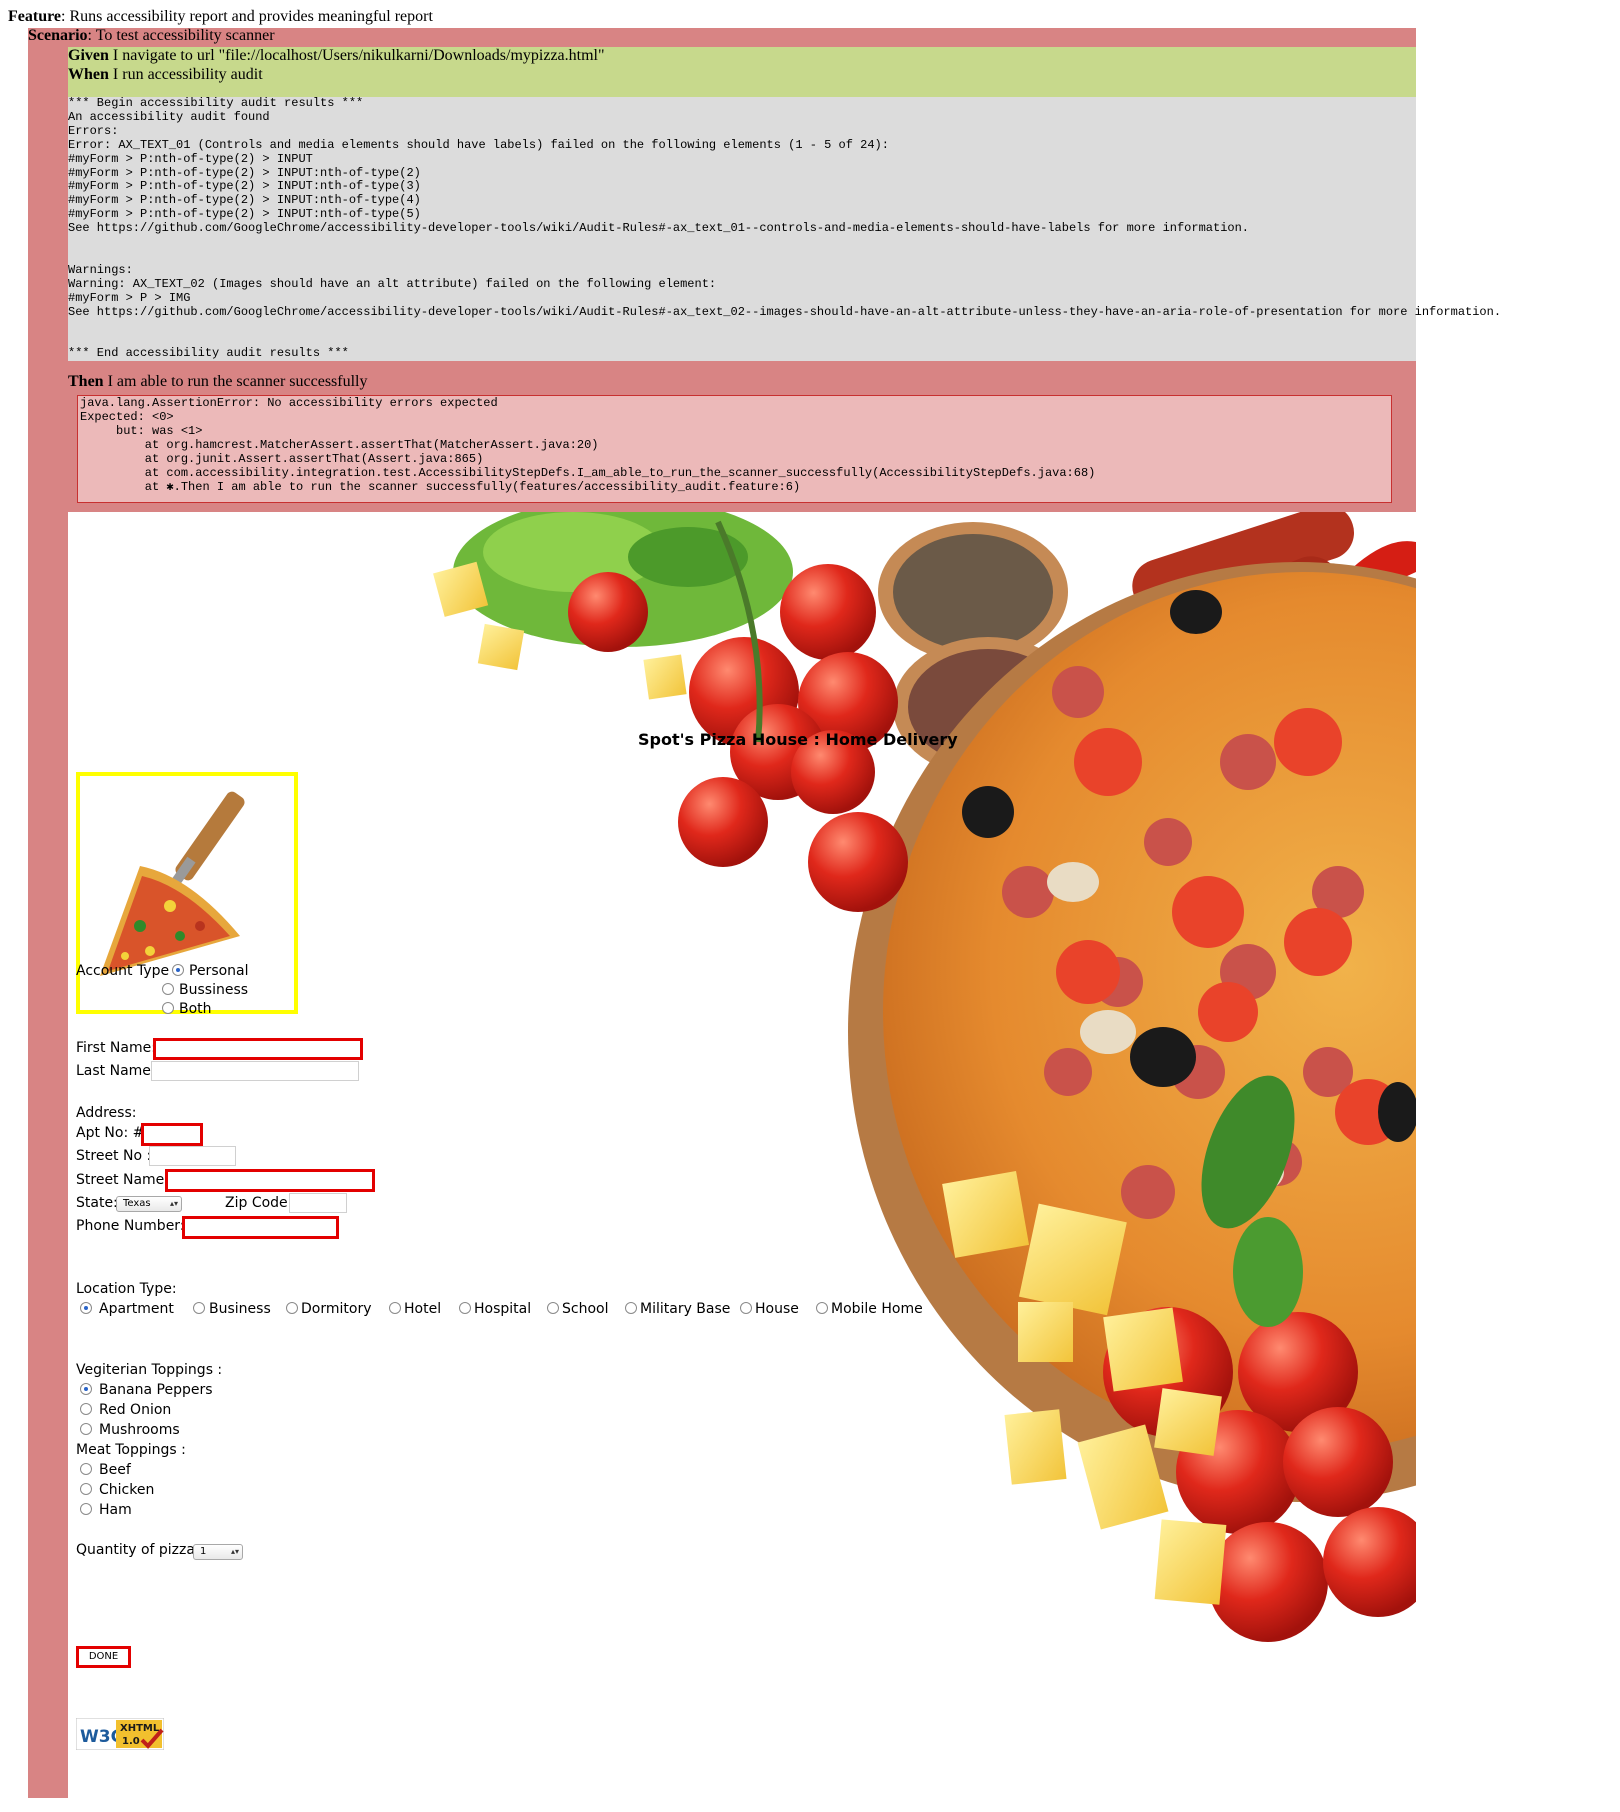 This screenshot has height=1812, width=1620. Describe the element at coordinates (631, 1308) in the screenshot. I see `location-military-base-radio` at that location.